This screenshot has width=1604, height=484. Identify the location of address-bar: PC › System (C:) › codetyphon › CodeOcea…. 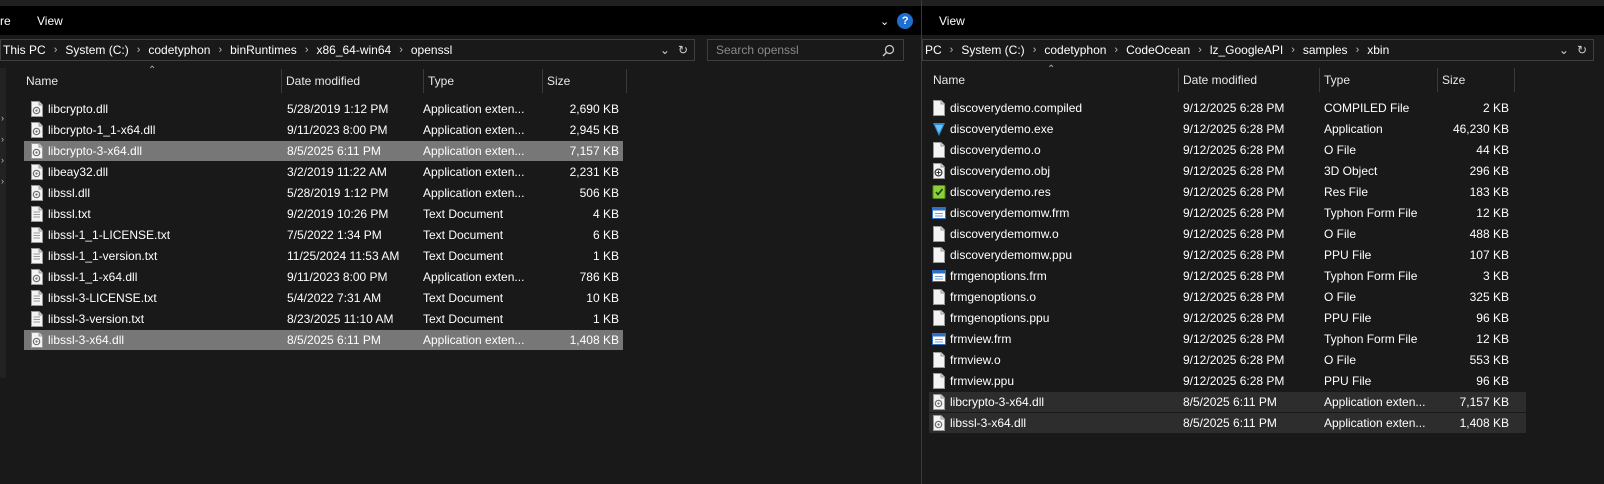
(1258, 50).